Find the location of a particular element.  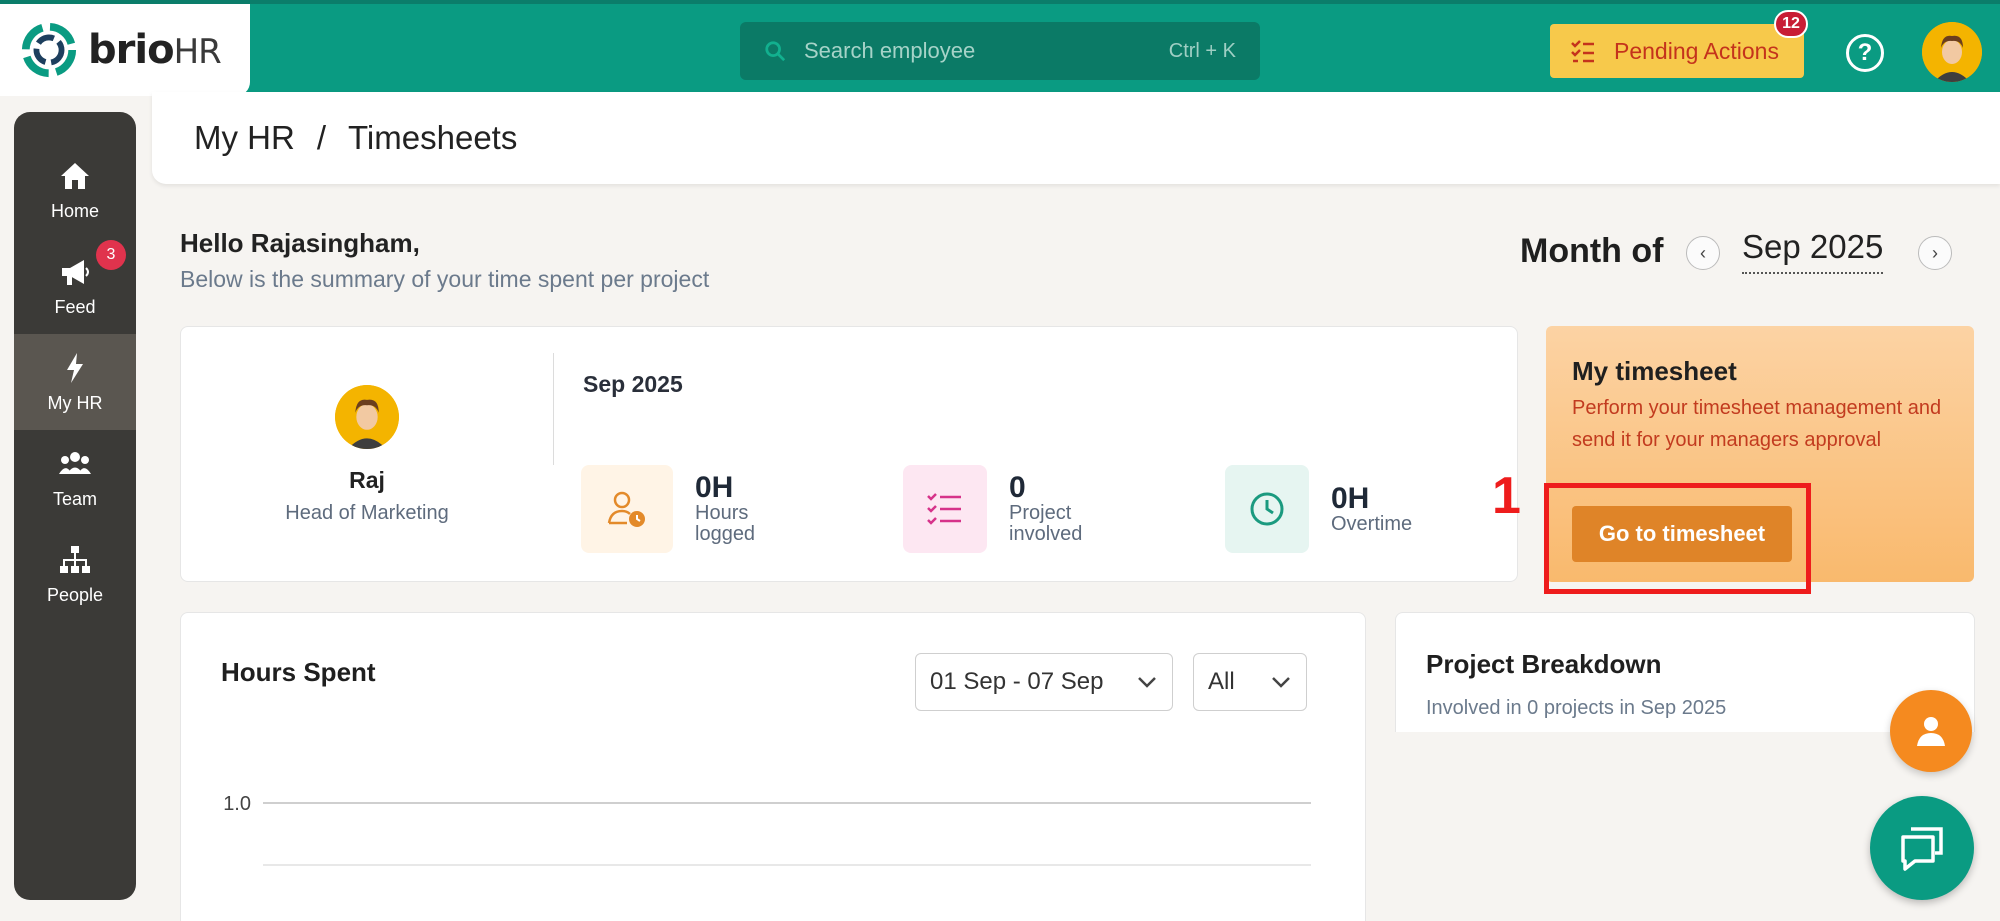

pending-actions-label: Pending Actions is located at coordinates (1696, 50).